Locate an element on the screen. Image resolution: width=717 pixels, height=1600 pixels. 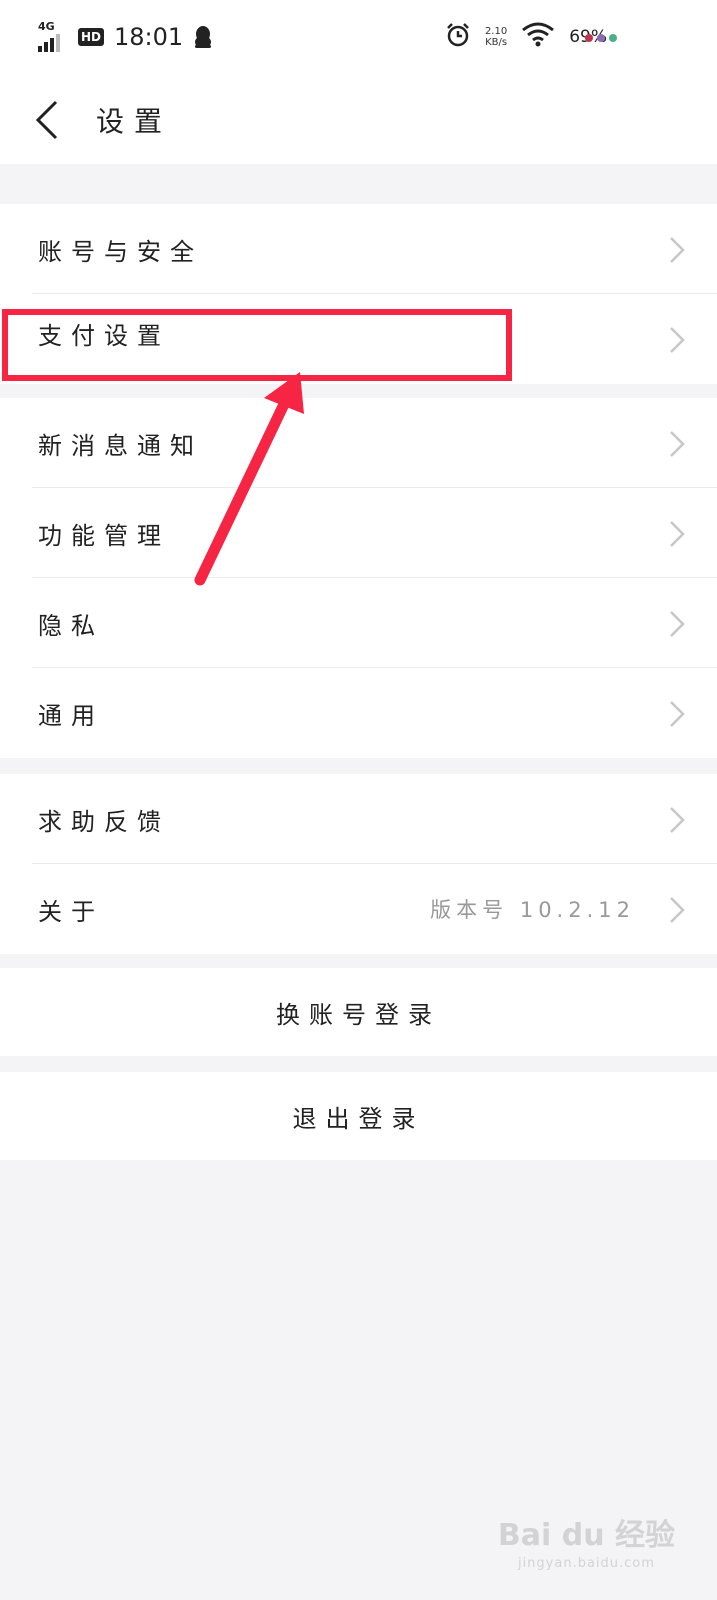
app-version: 版本号 10.2.12 is located at coordinates (532, 910).